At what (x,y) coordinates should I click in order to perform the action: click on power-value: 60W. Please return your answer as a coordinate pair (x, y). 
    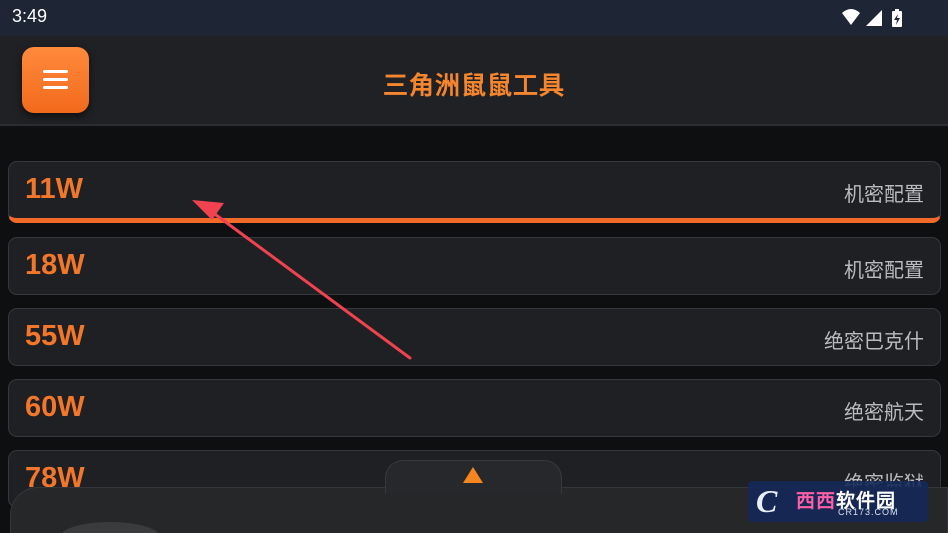
    Looking at the image, I should click on (55, 407).